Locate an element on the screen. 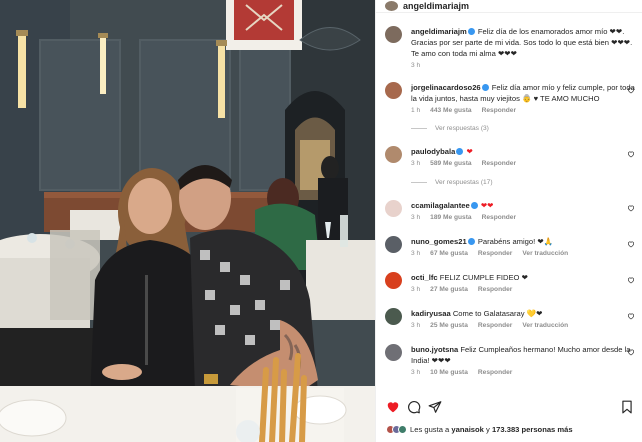  comment-username: buno.jyotsna is located at coordinates (434, 349).